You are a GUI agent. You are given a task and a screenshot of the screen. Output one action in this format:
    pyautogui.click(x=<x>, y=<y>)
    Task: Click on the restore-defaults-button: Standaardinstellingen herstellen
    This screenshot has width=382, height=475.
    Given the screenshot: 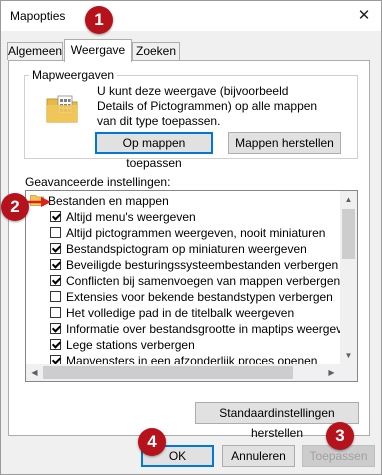 What is the action you would take?
    pyautogui.click(x=277, y=421)
    